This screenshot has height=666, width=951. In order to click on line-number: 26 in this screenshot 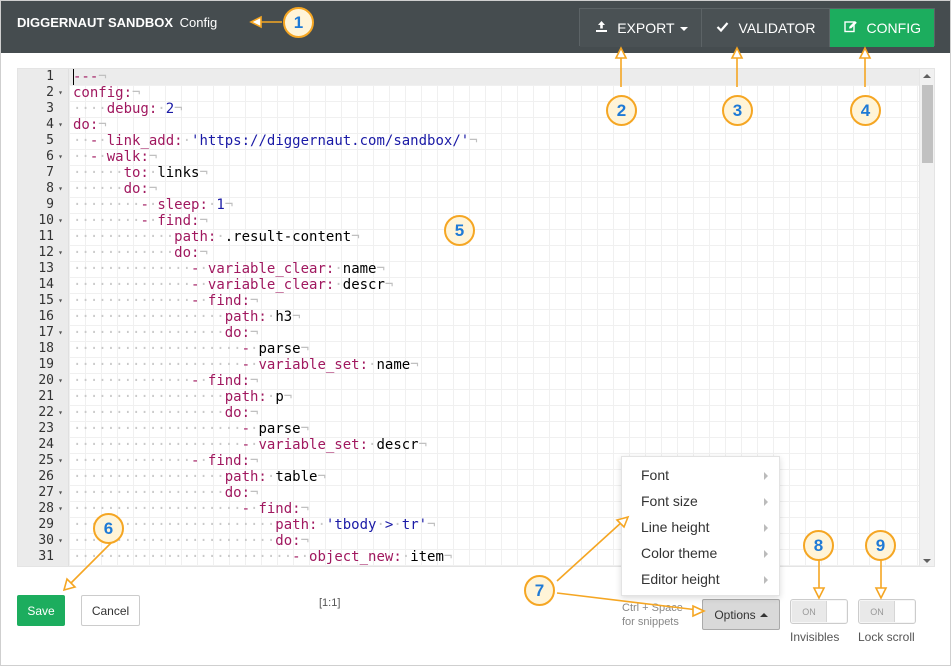, I will do `click(43, 477)`.